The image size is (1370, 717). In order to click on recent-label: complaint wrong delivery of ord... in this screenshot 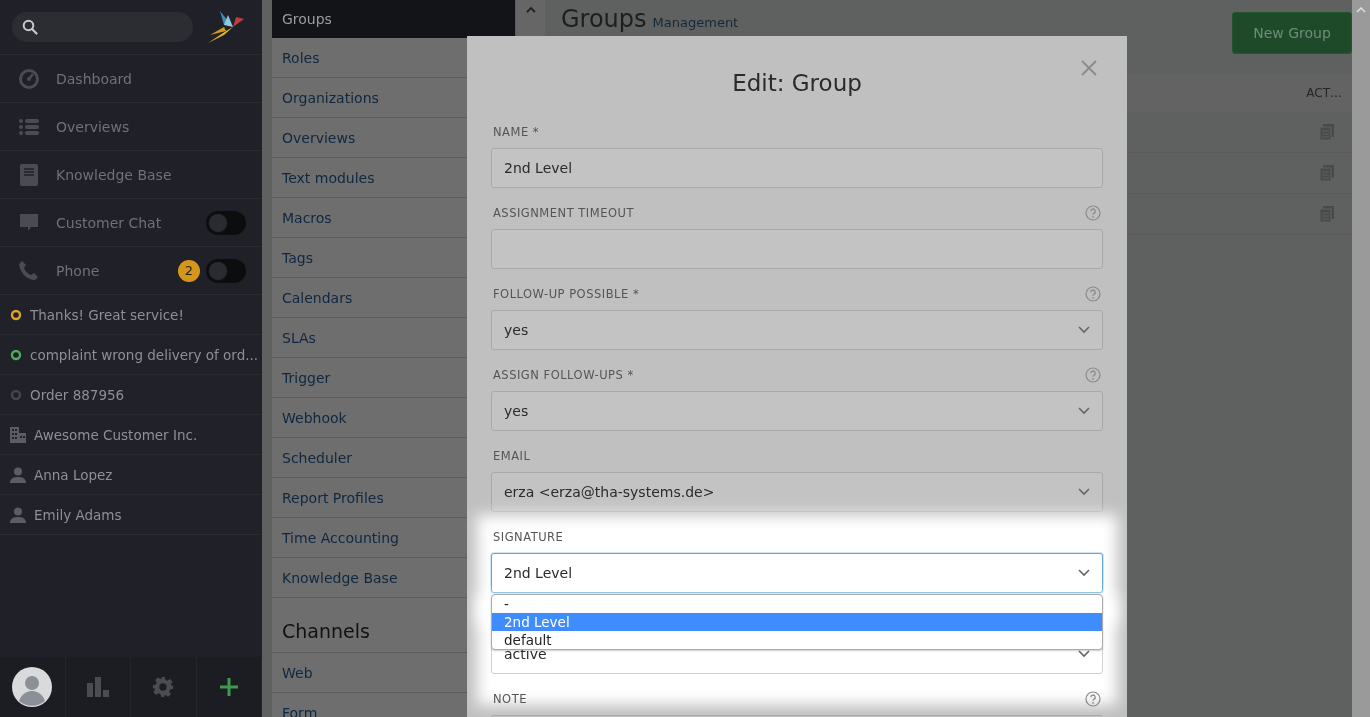, I will do `click(144, 354)`.